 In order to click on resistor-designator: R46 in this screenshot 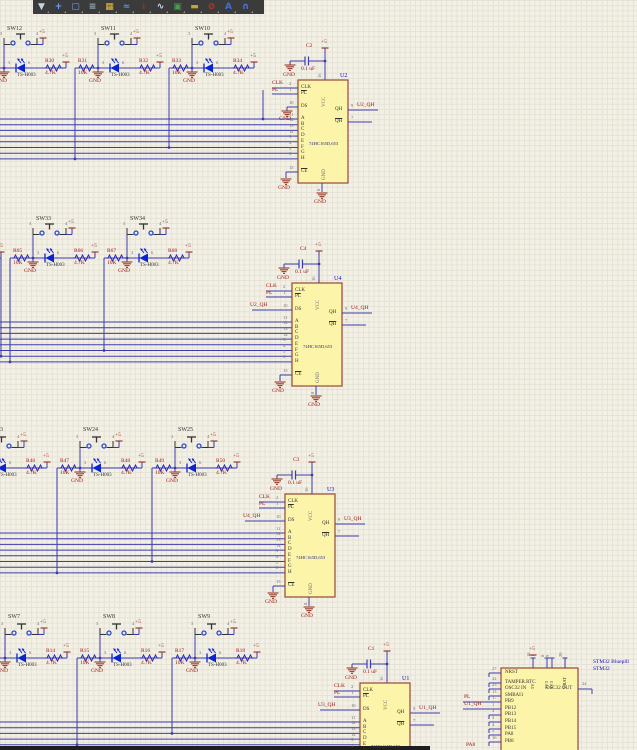, I will do `click(30, 461)`.